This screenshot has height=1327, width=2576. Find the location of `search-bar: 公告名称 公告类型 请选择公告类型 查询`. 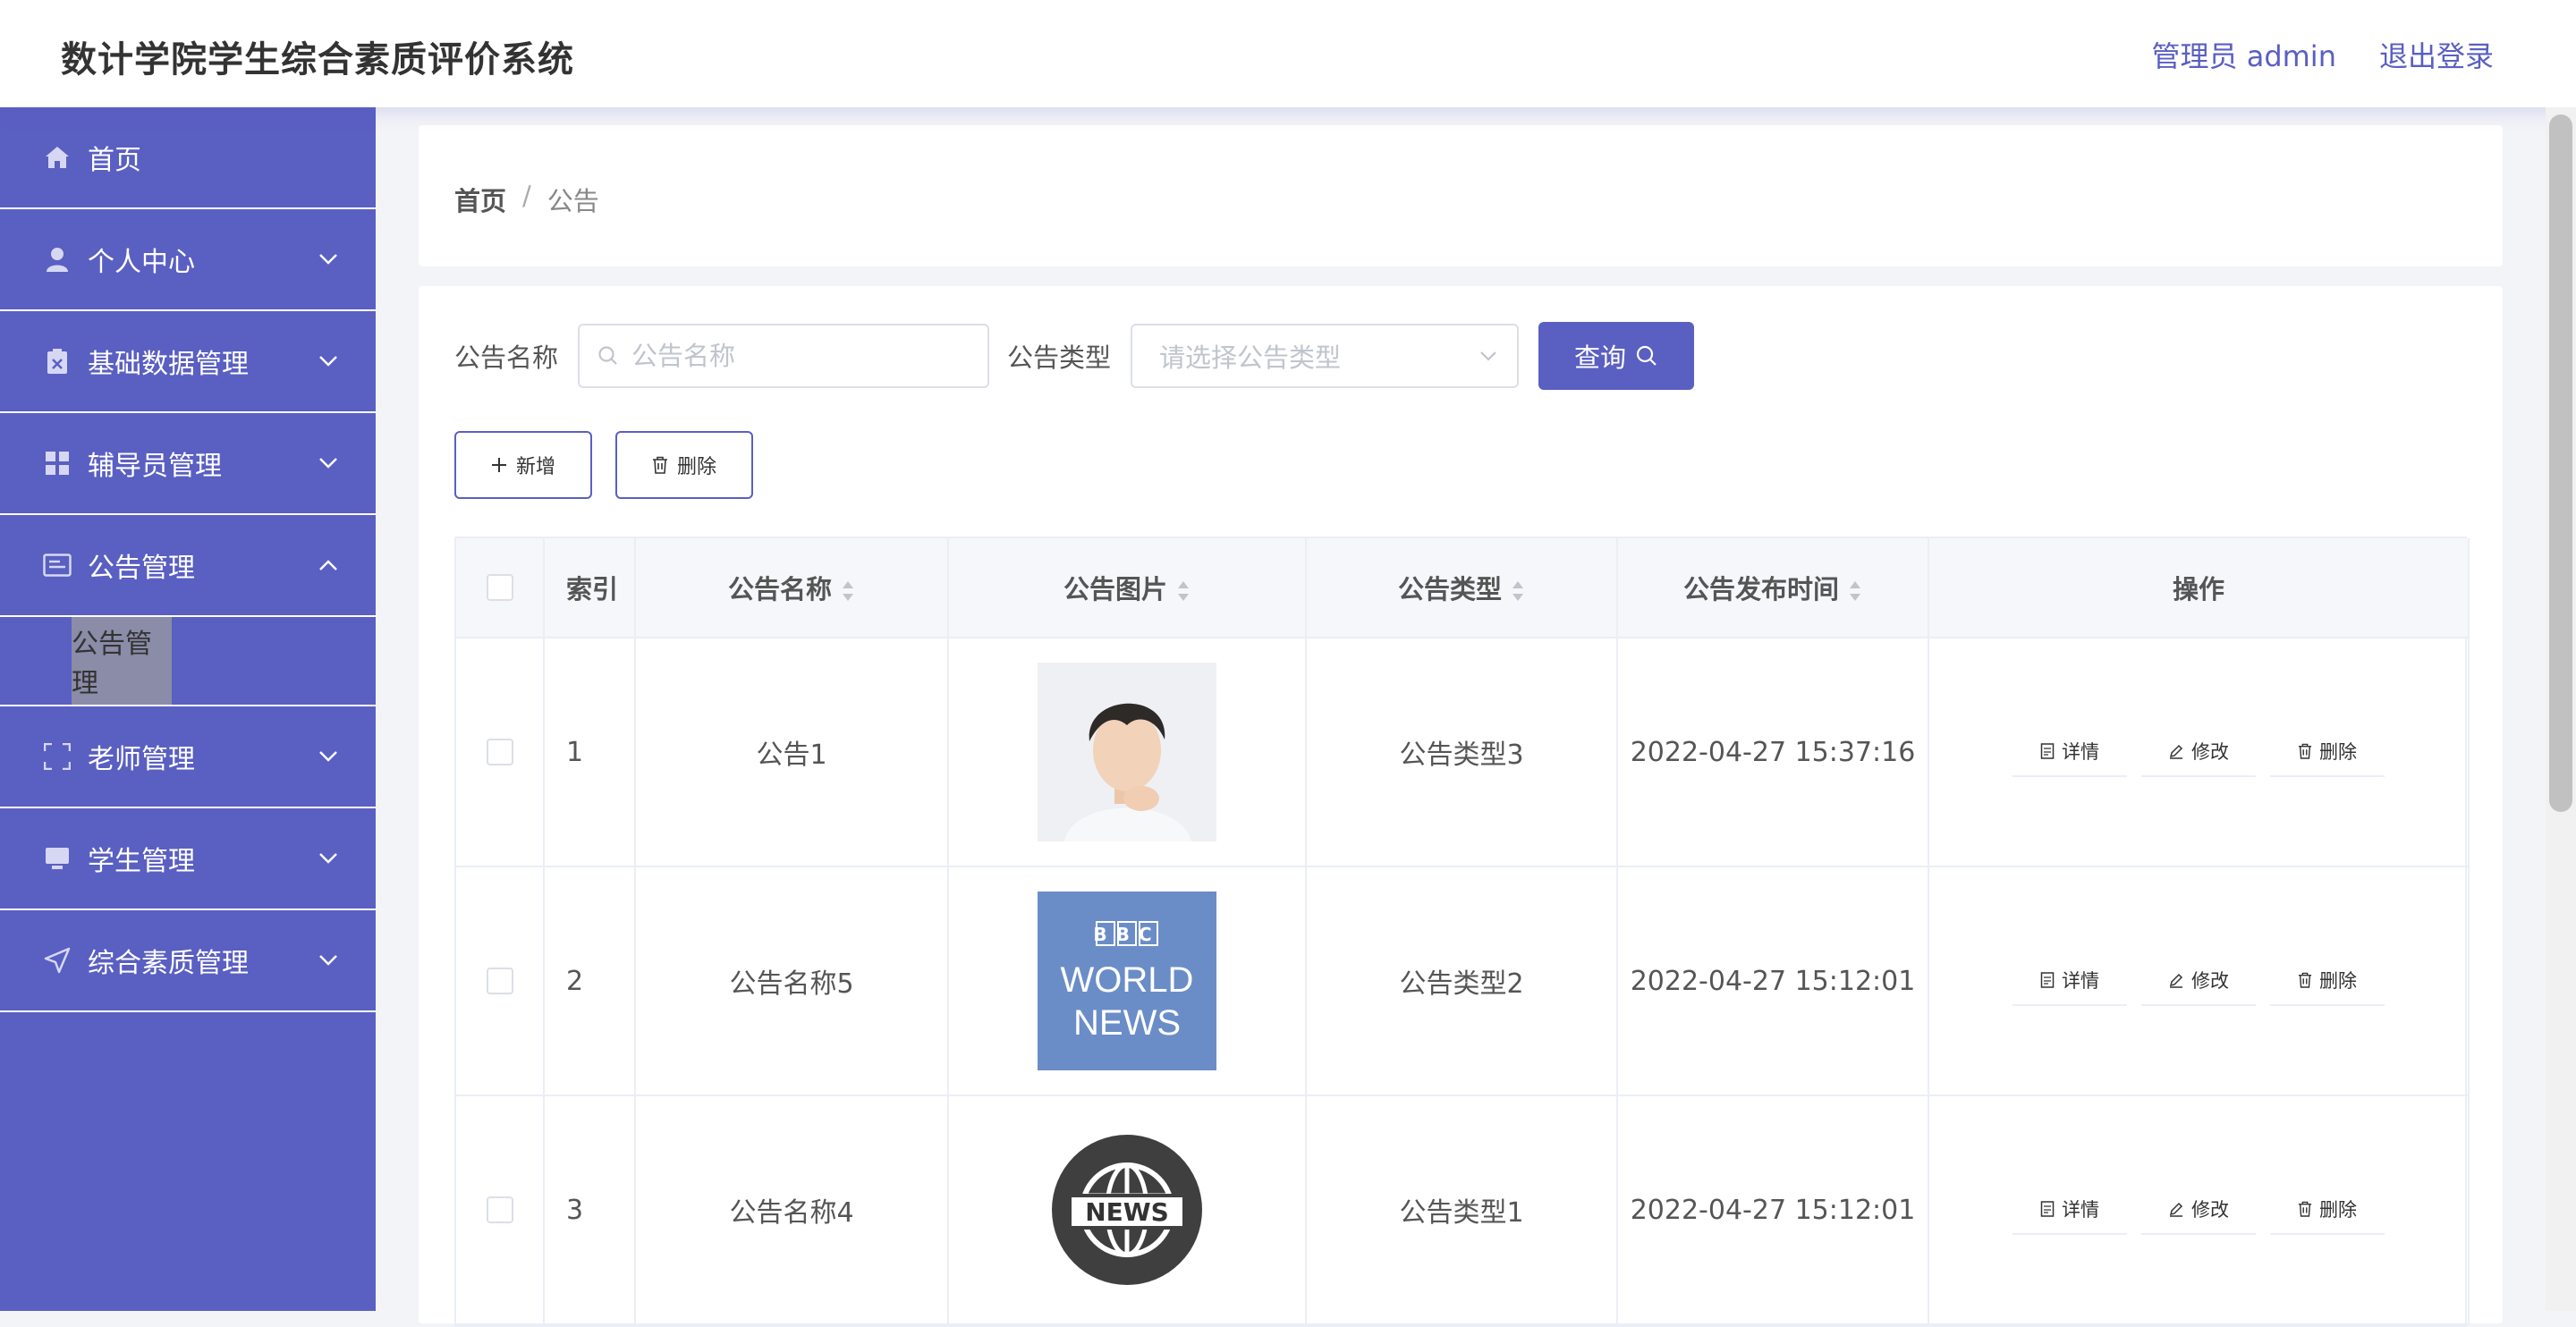

search-bar: 公告名称 公告类型 请选择公告类型 查询 is located at coordinates (1074, 356).